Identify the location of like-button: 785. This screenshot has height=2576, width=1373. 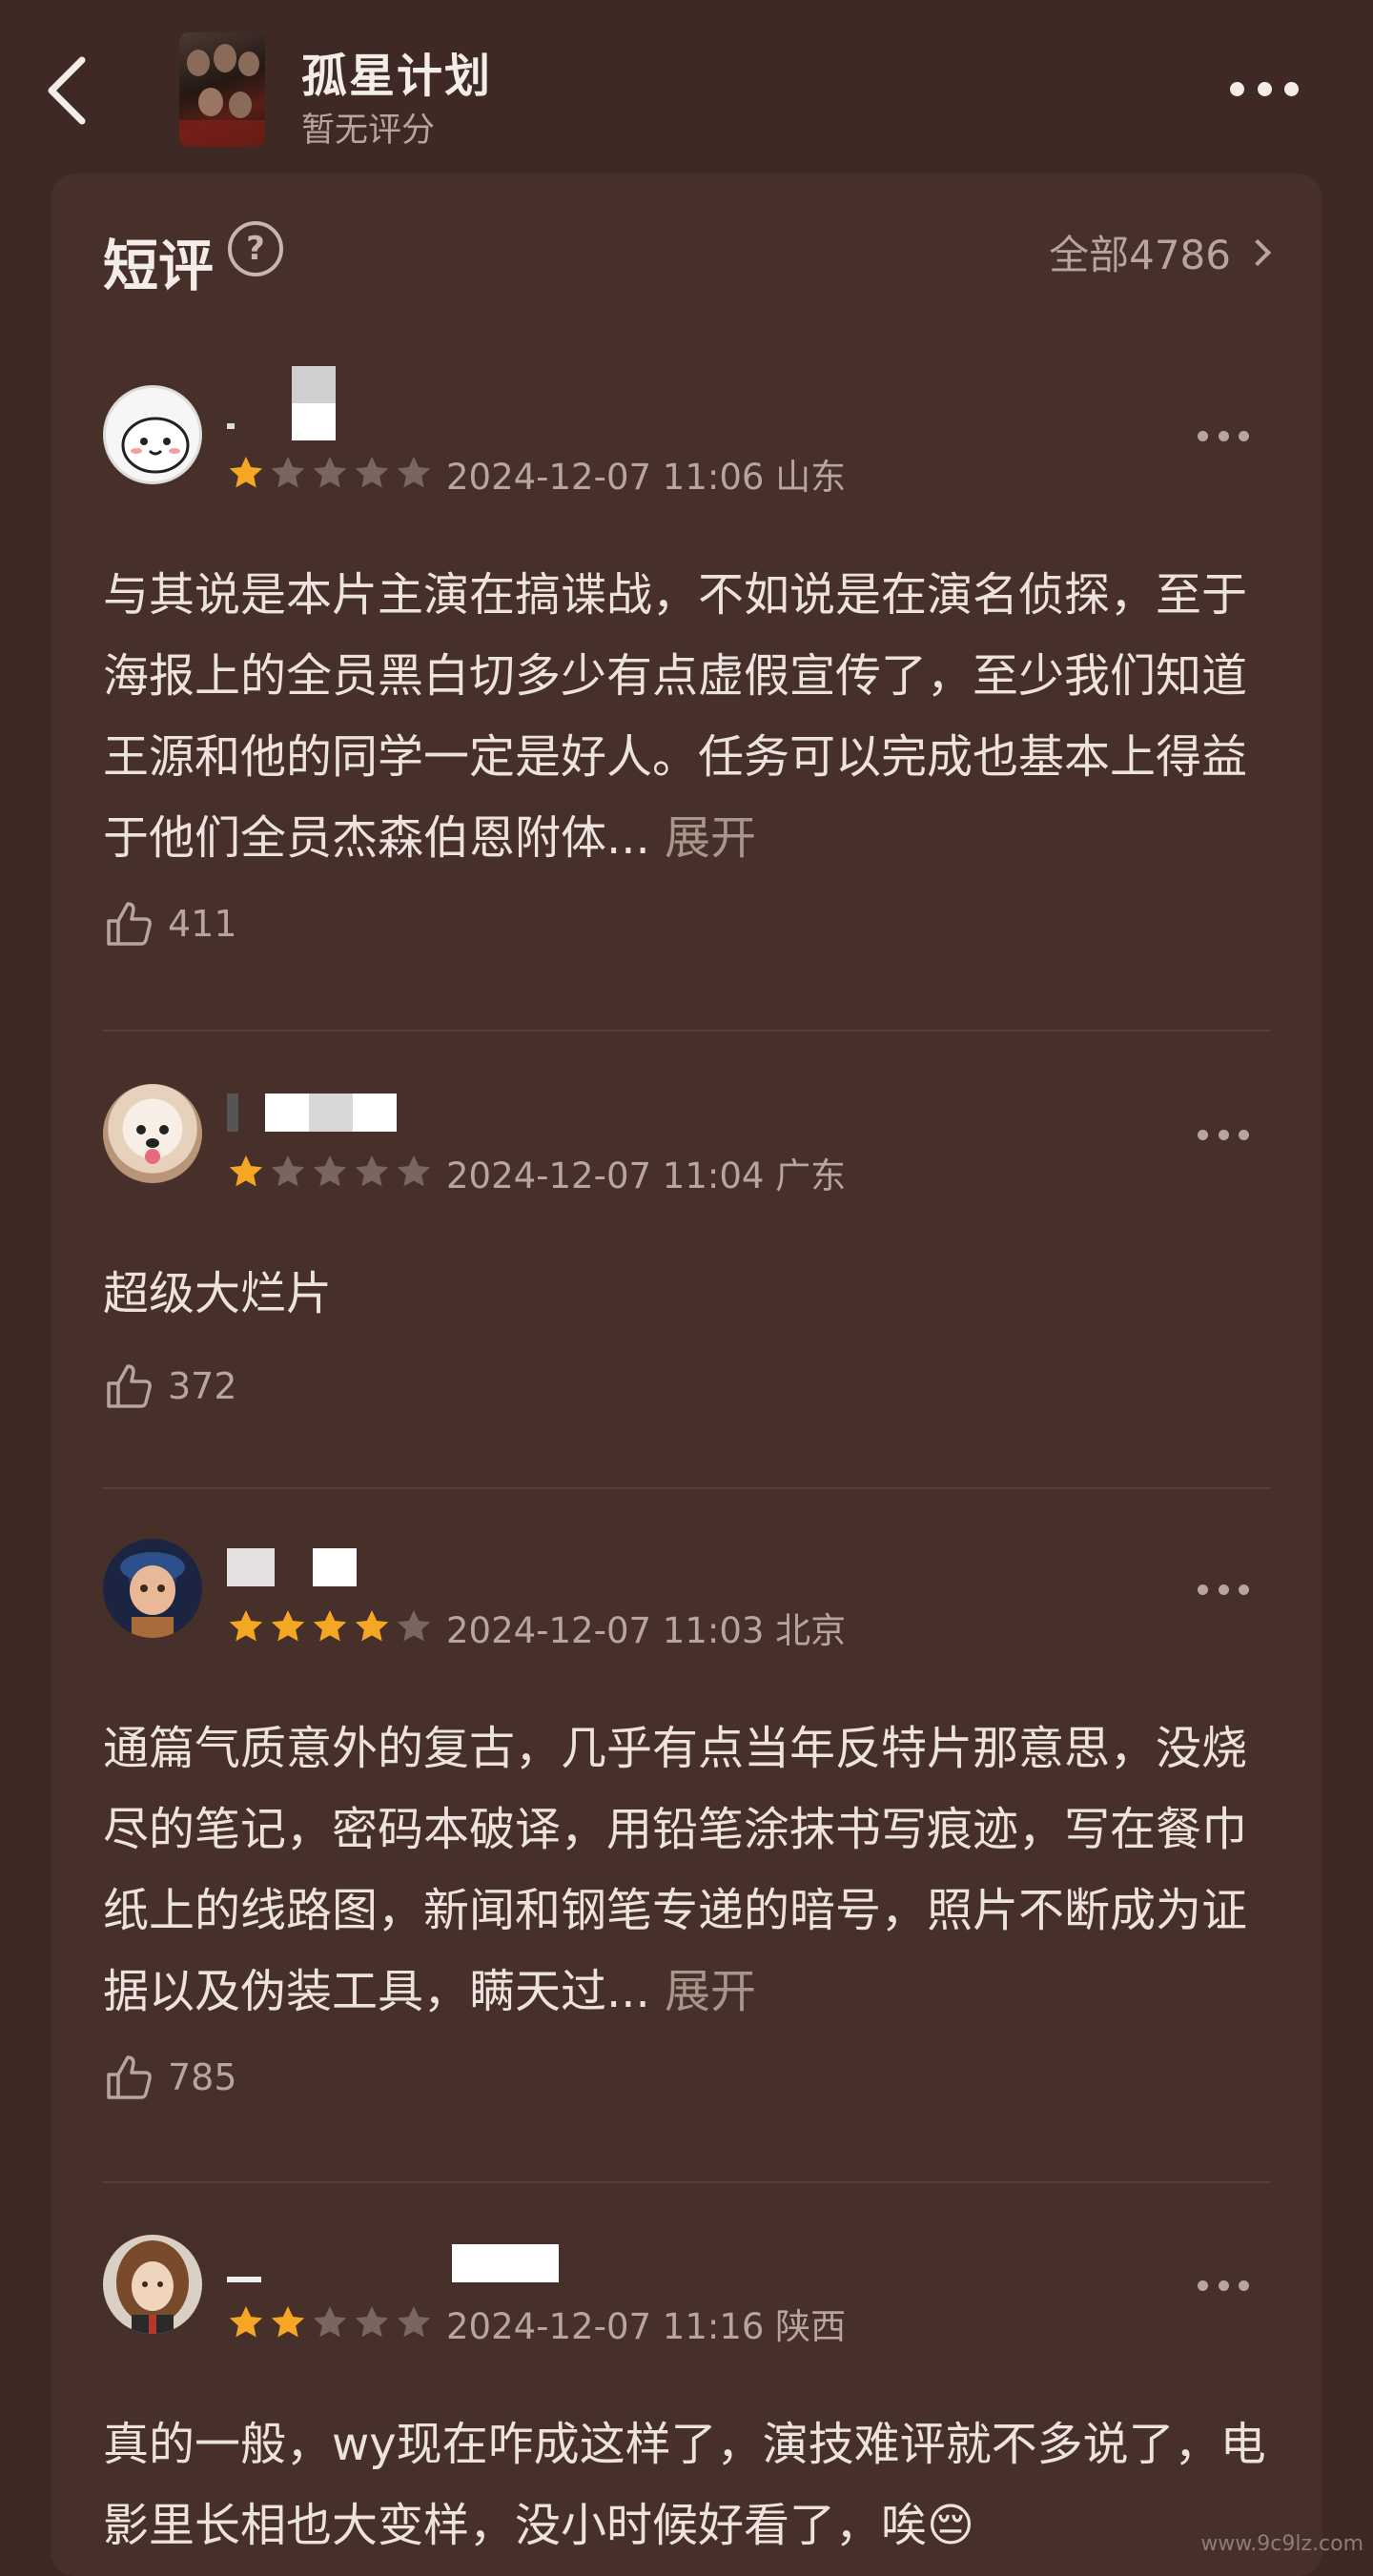
(170, 2077).